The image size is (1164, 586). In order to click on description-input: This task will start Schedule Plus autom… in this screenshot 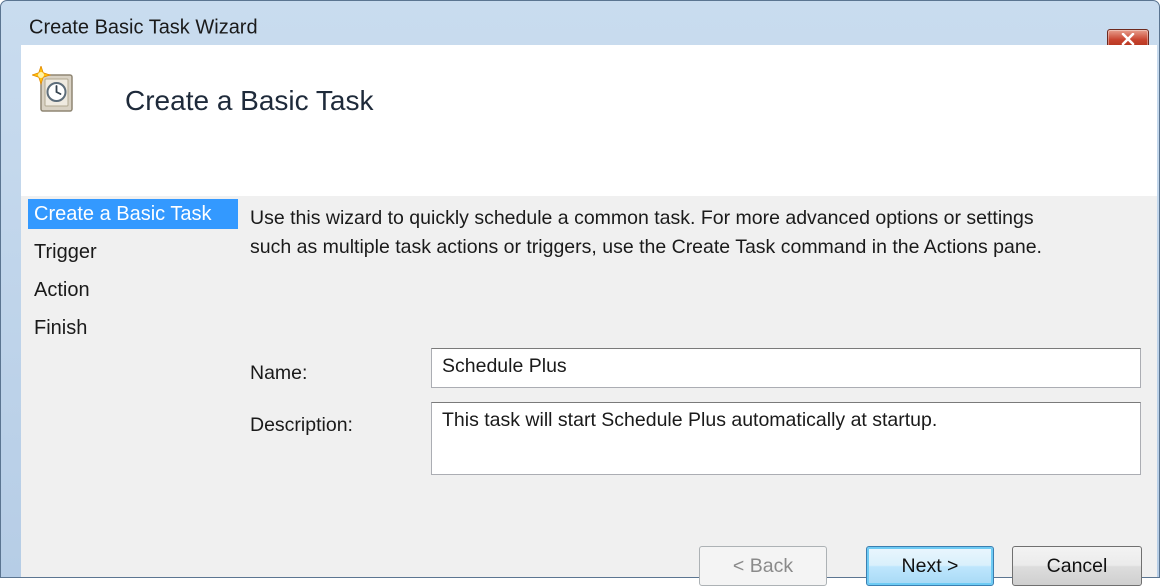, I will do `click(786, 438)`.